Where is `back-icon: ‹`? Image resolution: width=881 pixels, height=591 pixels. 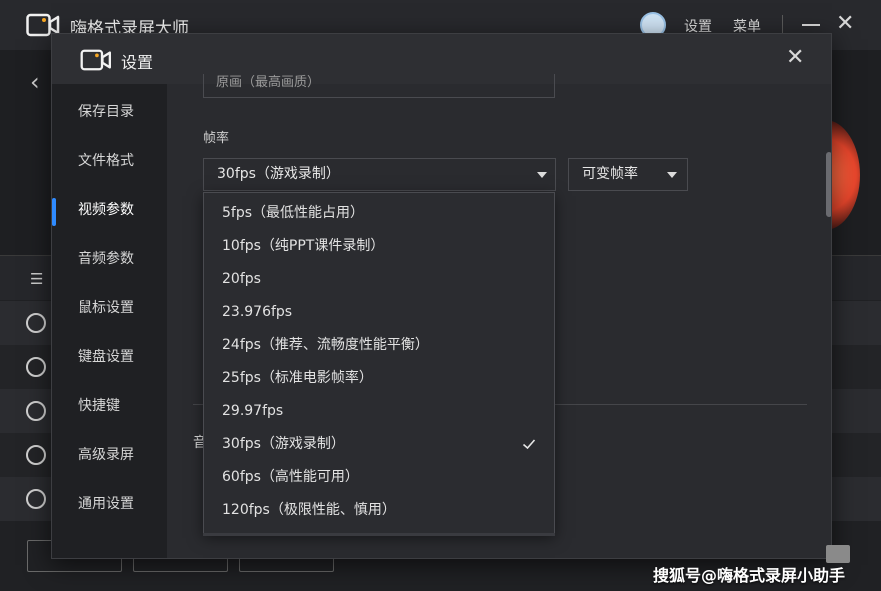 back-icon: ‹ is located at coordinates (35, 82).